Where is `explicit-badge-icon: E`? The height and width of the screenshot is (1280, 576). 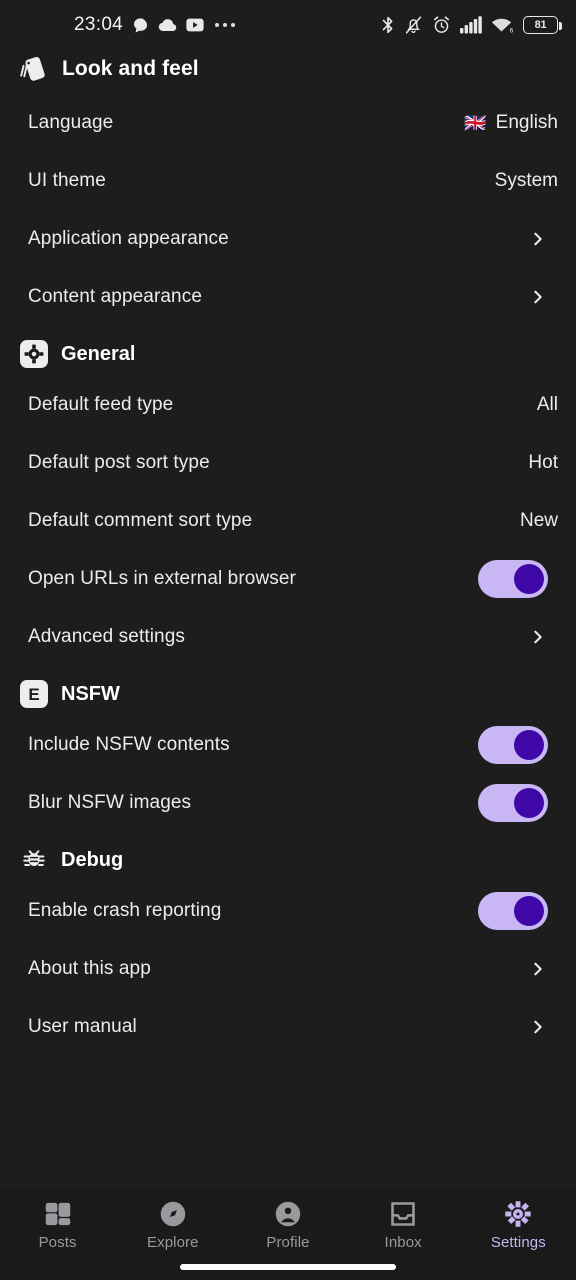
explicit-badge-icon: E is located at coordinates (34, 694).